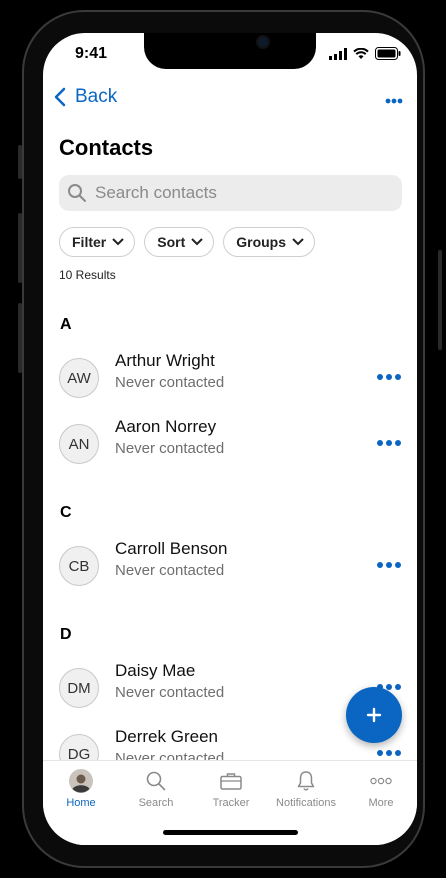  What do you see at coordinates (230, 378) in the screenshot?
I see `contact-row: AW Arthur Wright Never contacted` at bounding box center [230, 378].